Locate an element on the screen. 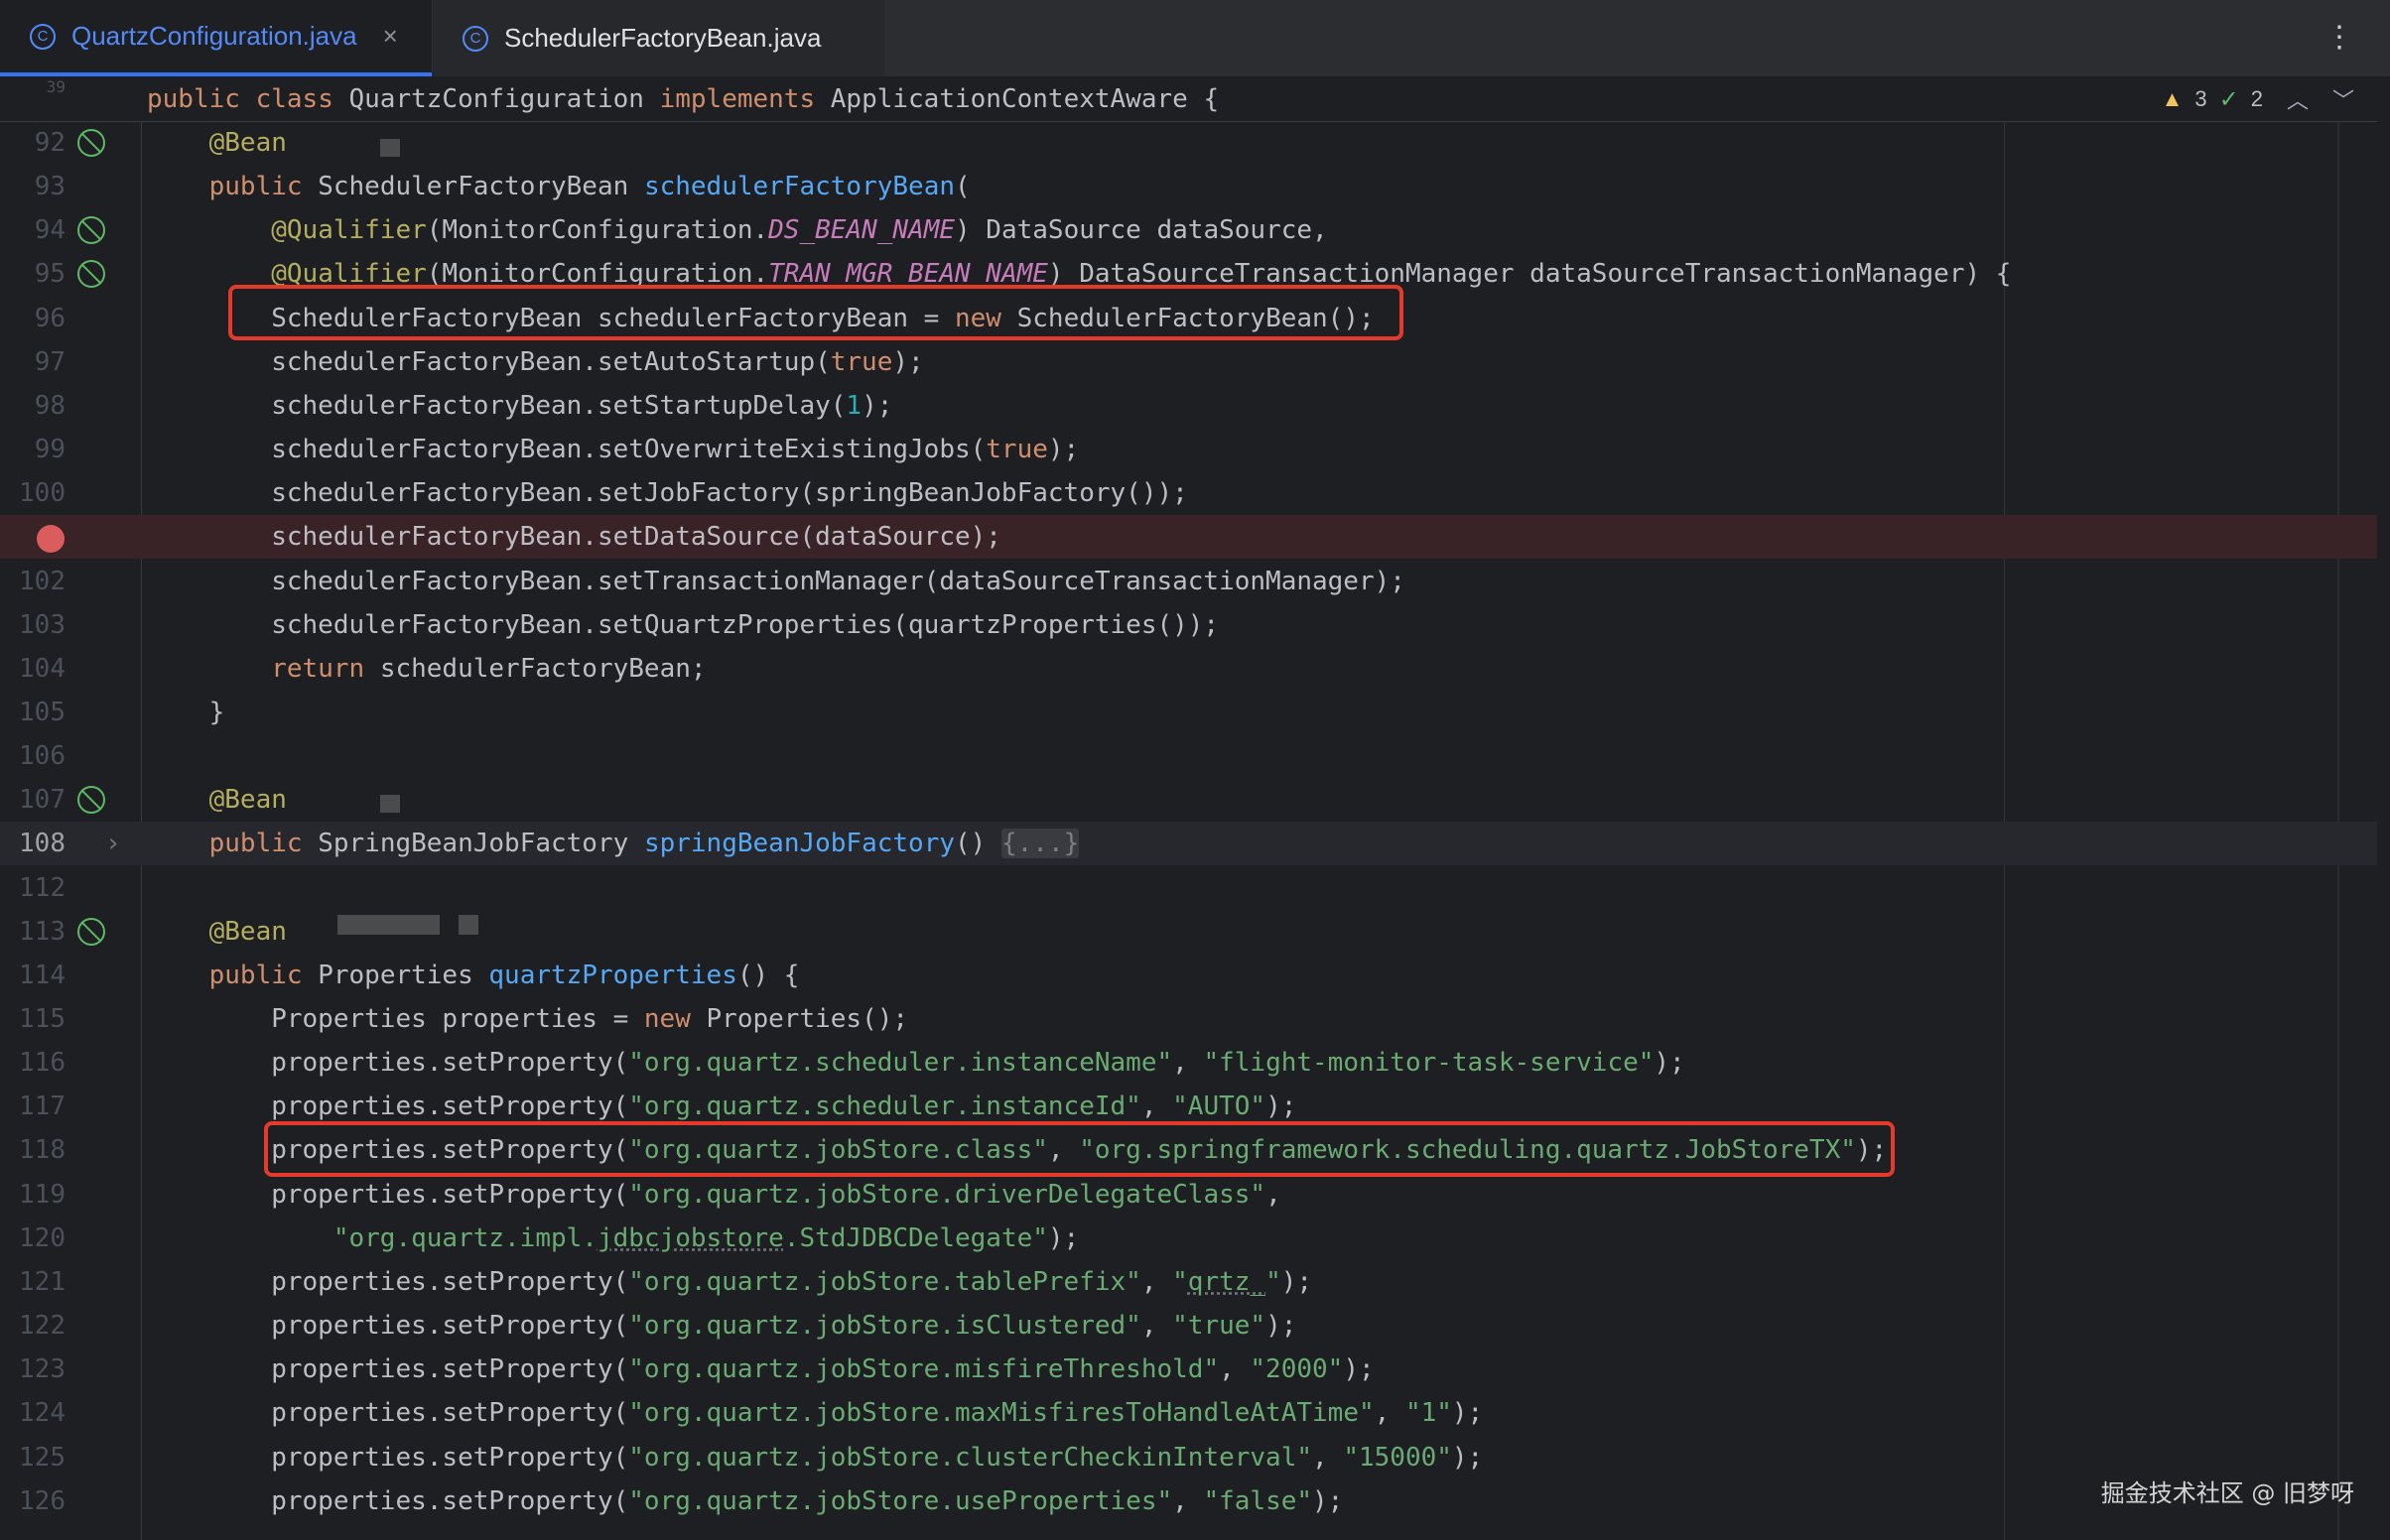 The height and width of the screenshot is (1540, 2390). line-number: 112 is located at coordinates (33, 888).